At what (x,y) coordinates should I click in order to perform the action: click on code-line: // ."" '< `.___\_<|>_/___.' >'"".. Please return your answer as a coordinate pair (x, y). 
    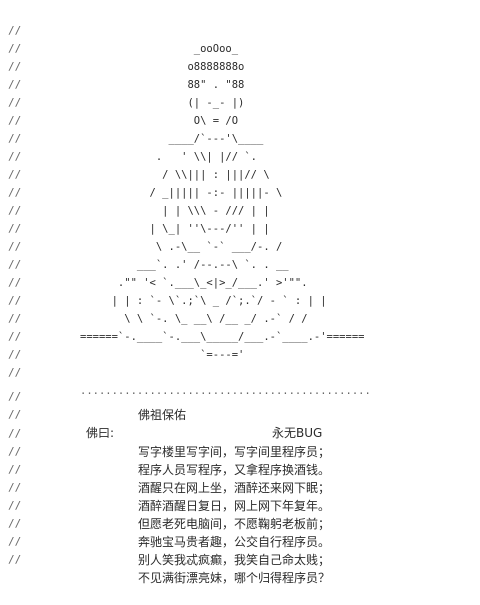
    Looking at the image, I should click on (240, 263).